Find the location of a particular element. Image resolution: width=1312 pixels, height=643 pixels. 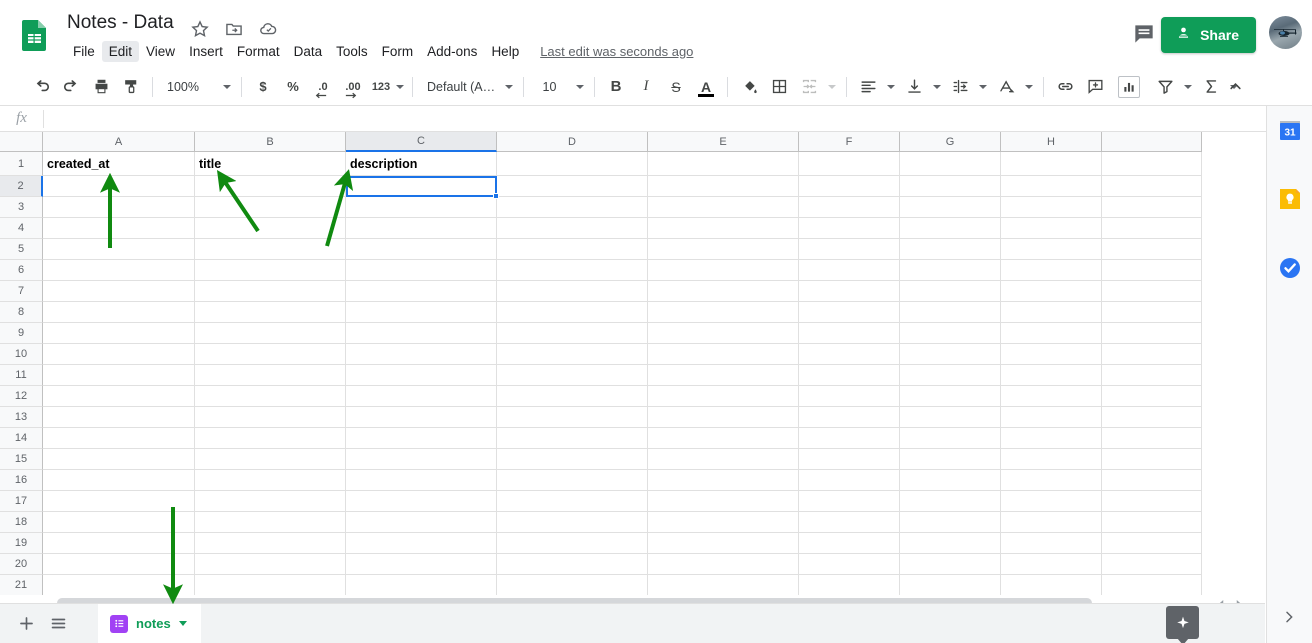

cell-F5 is located at coordinates (849, 249).